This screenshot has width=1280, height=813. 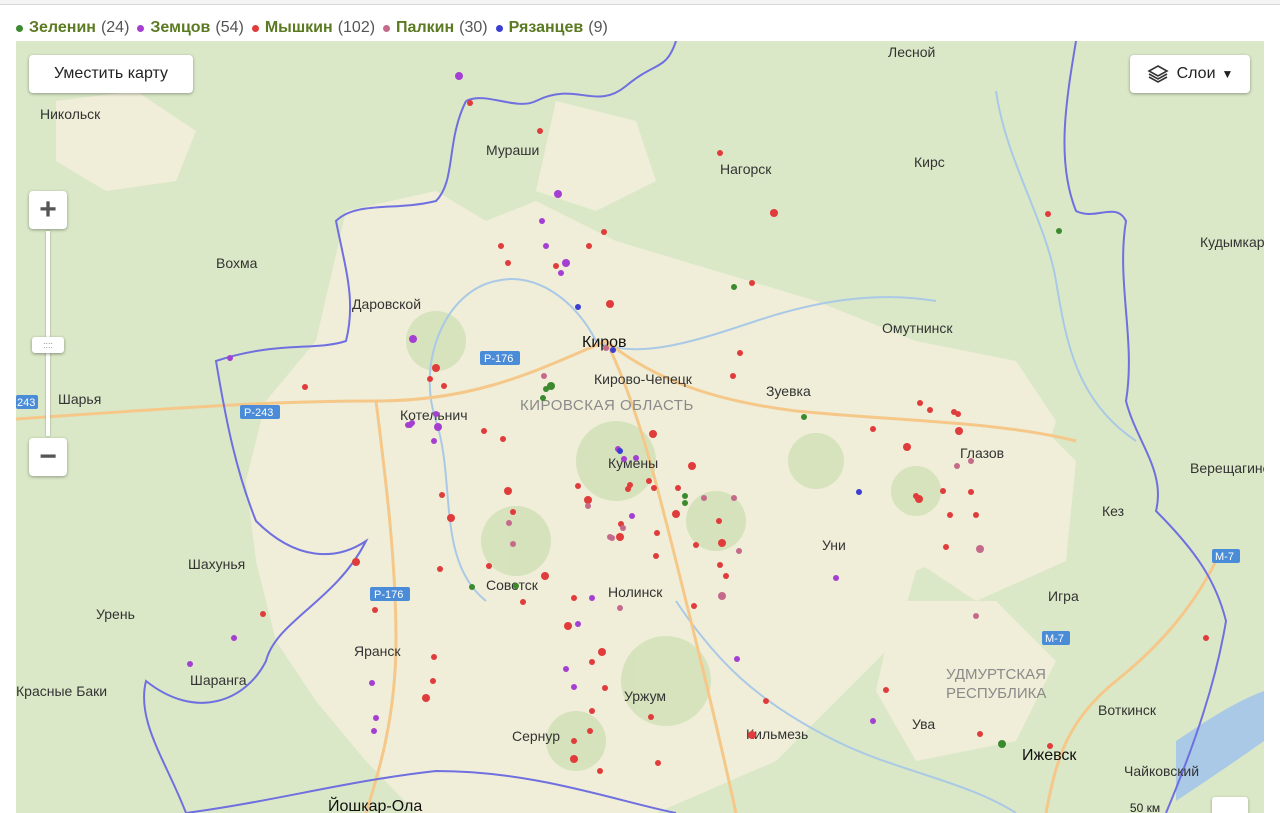 I want to click on zoom-slider-track, so click(x=48, y=333).